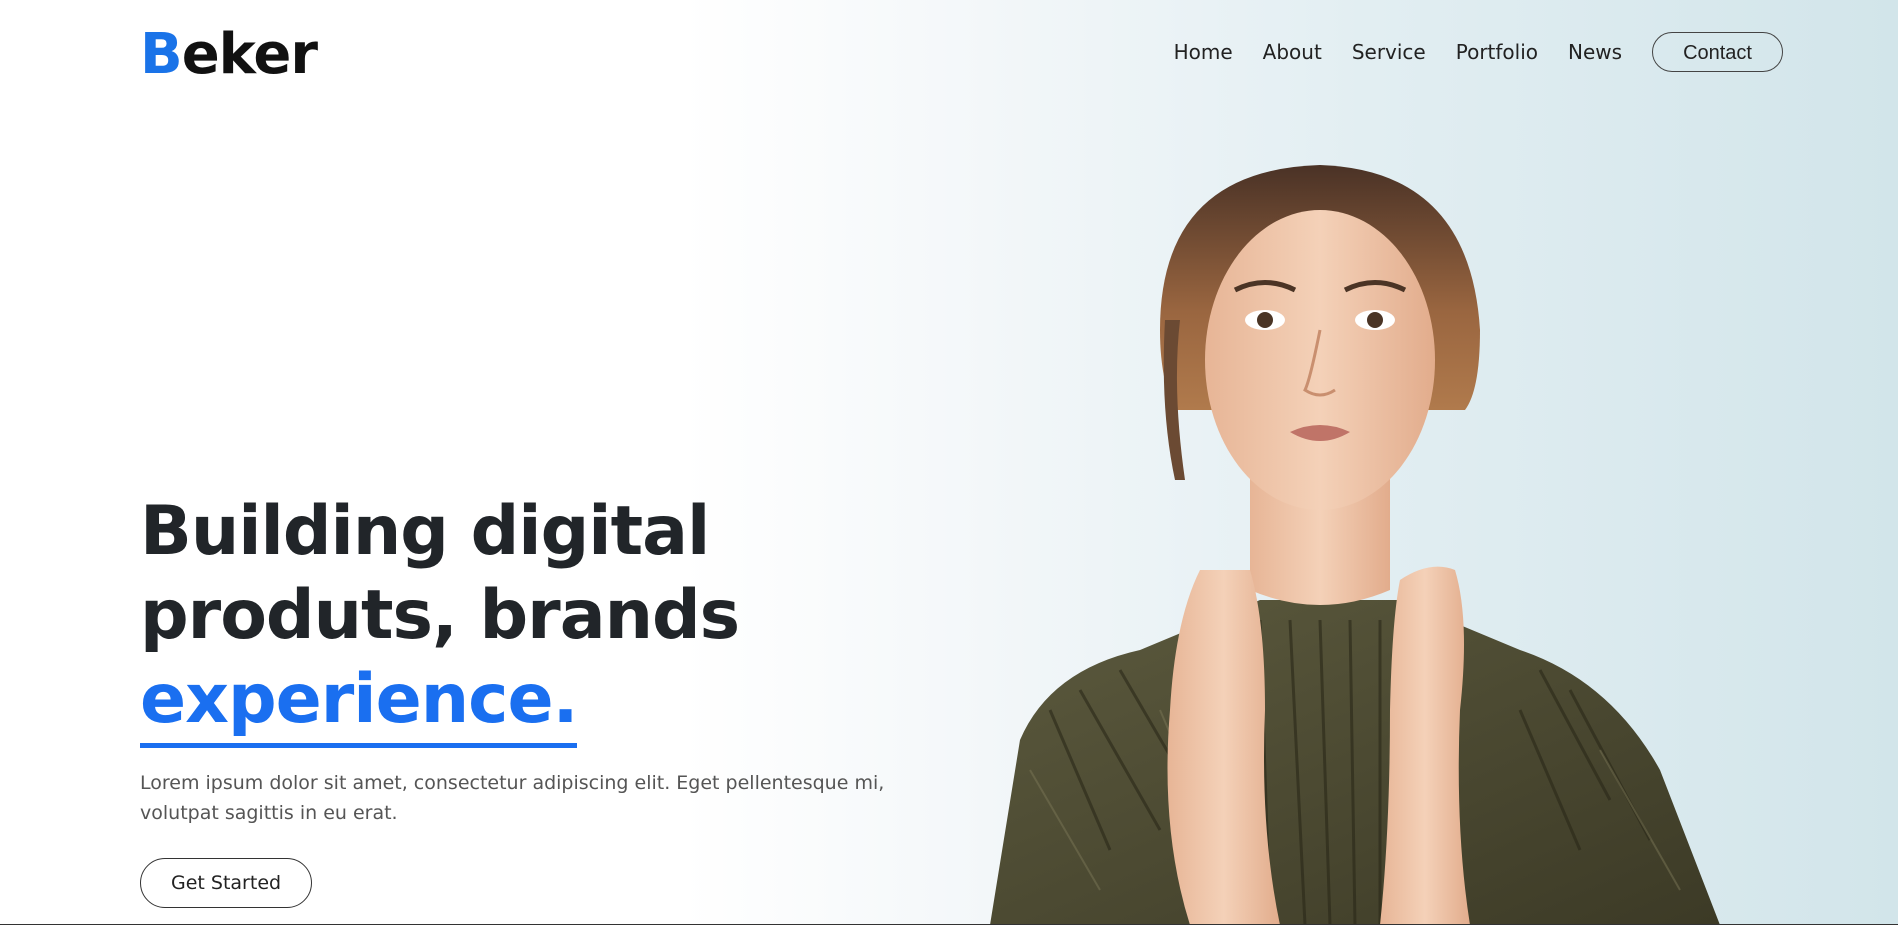  Describe the element at coordinates (161, 54) in the screenshot. I see `logo-initial: B` at that location.